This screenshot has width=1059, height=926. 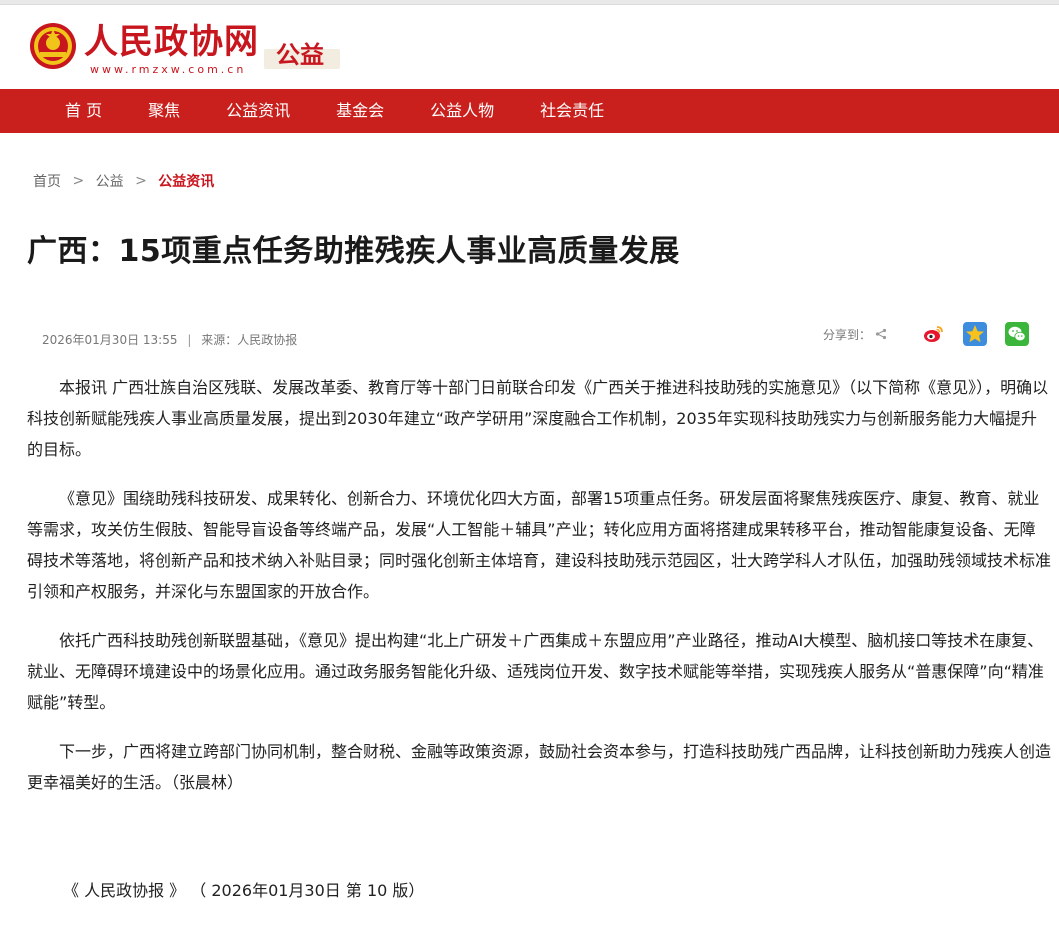 I want to click on main-nav: 首 页 聚焦 公益资讯 基金会 公益人物 社会责任, so click(x=529, y=111).